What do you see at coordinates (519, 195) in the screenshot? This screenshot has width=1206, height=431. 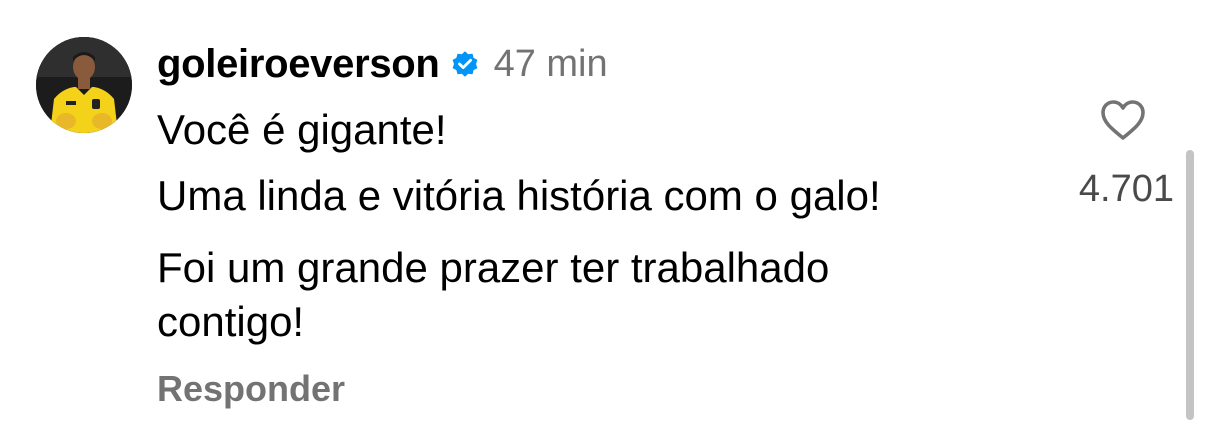 I see `comment-text-line: Uma linda e vitória história com o galo!` at bounding box center [519, 195].